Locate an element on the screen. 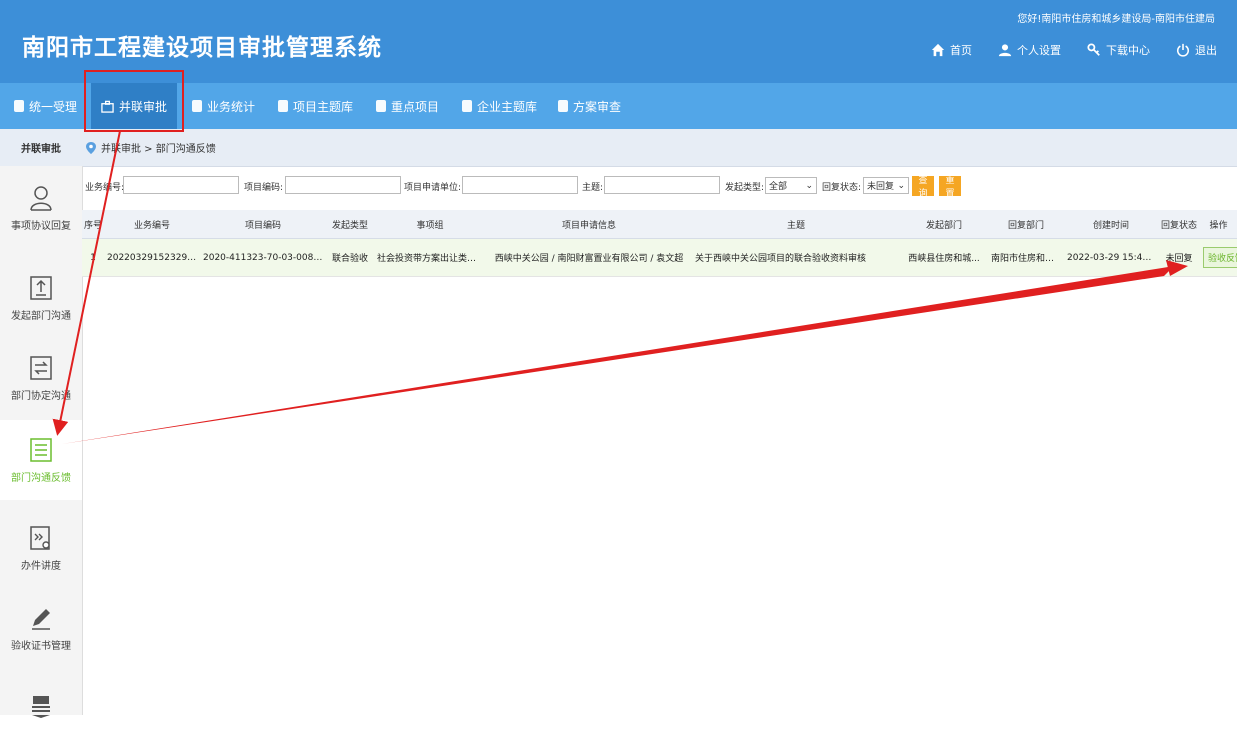 The height and width of the screenshot is (746, 1237). col-header: 回复状态 is located at coordinates (1179, 224).